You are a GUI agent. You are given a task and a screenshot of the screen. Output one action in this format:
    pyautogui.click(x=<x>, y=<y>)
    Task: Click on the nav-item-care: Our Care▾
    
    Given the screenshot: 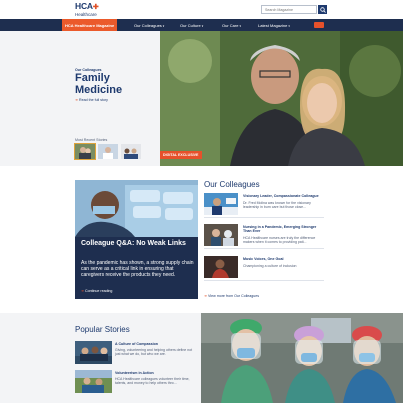 What is the action you would take?
    pyautogui.click(x=231, y=25)
    